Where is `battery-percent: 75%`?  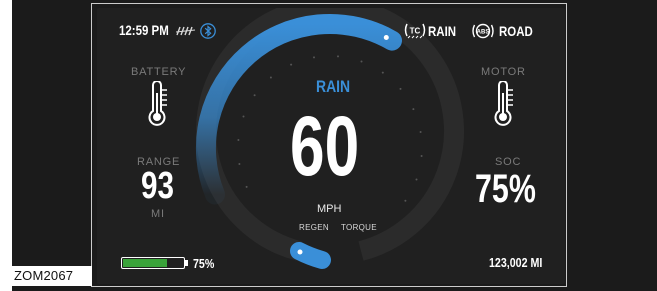 battery-percent: 75% is located at coordinates (204, 263).